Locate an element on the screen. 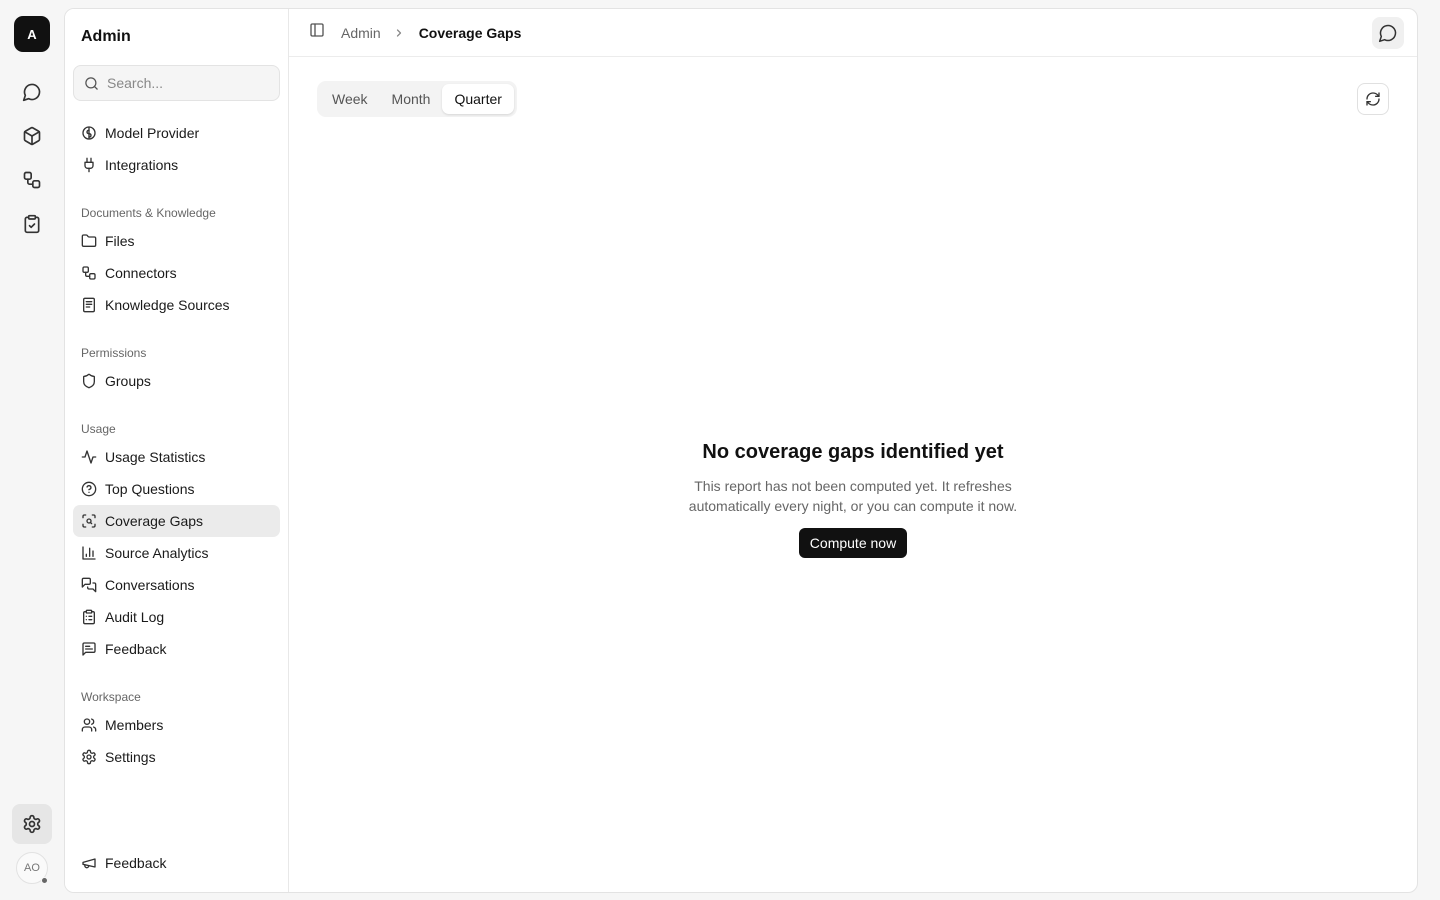 This screenshot has height=900, width=1440. section-permissions: Permissions is located at coordinates (114, 353).